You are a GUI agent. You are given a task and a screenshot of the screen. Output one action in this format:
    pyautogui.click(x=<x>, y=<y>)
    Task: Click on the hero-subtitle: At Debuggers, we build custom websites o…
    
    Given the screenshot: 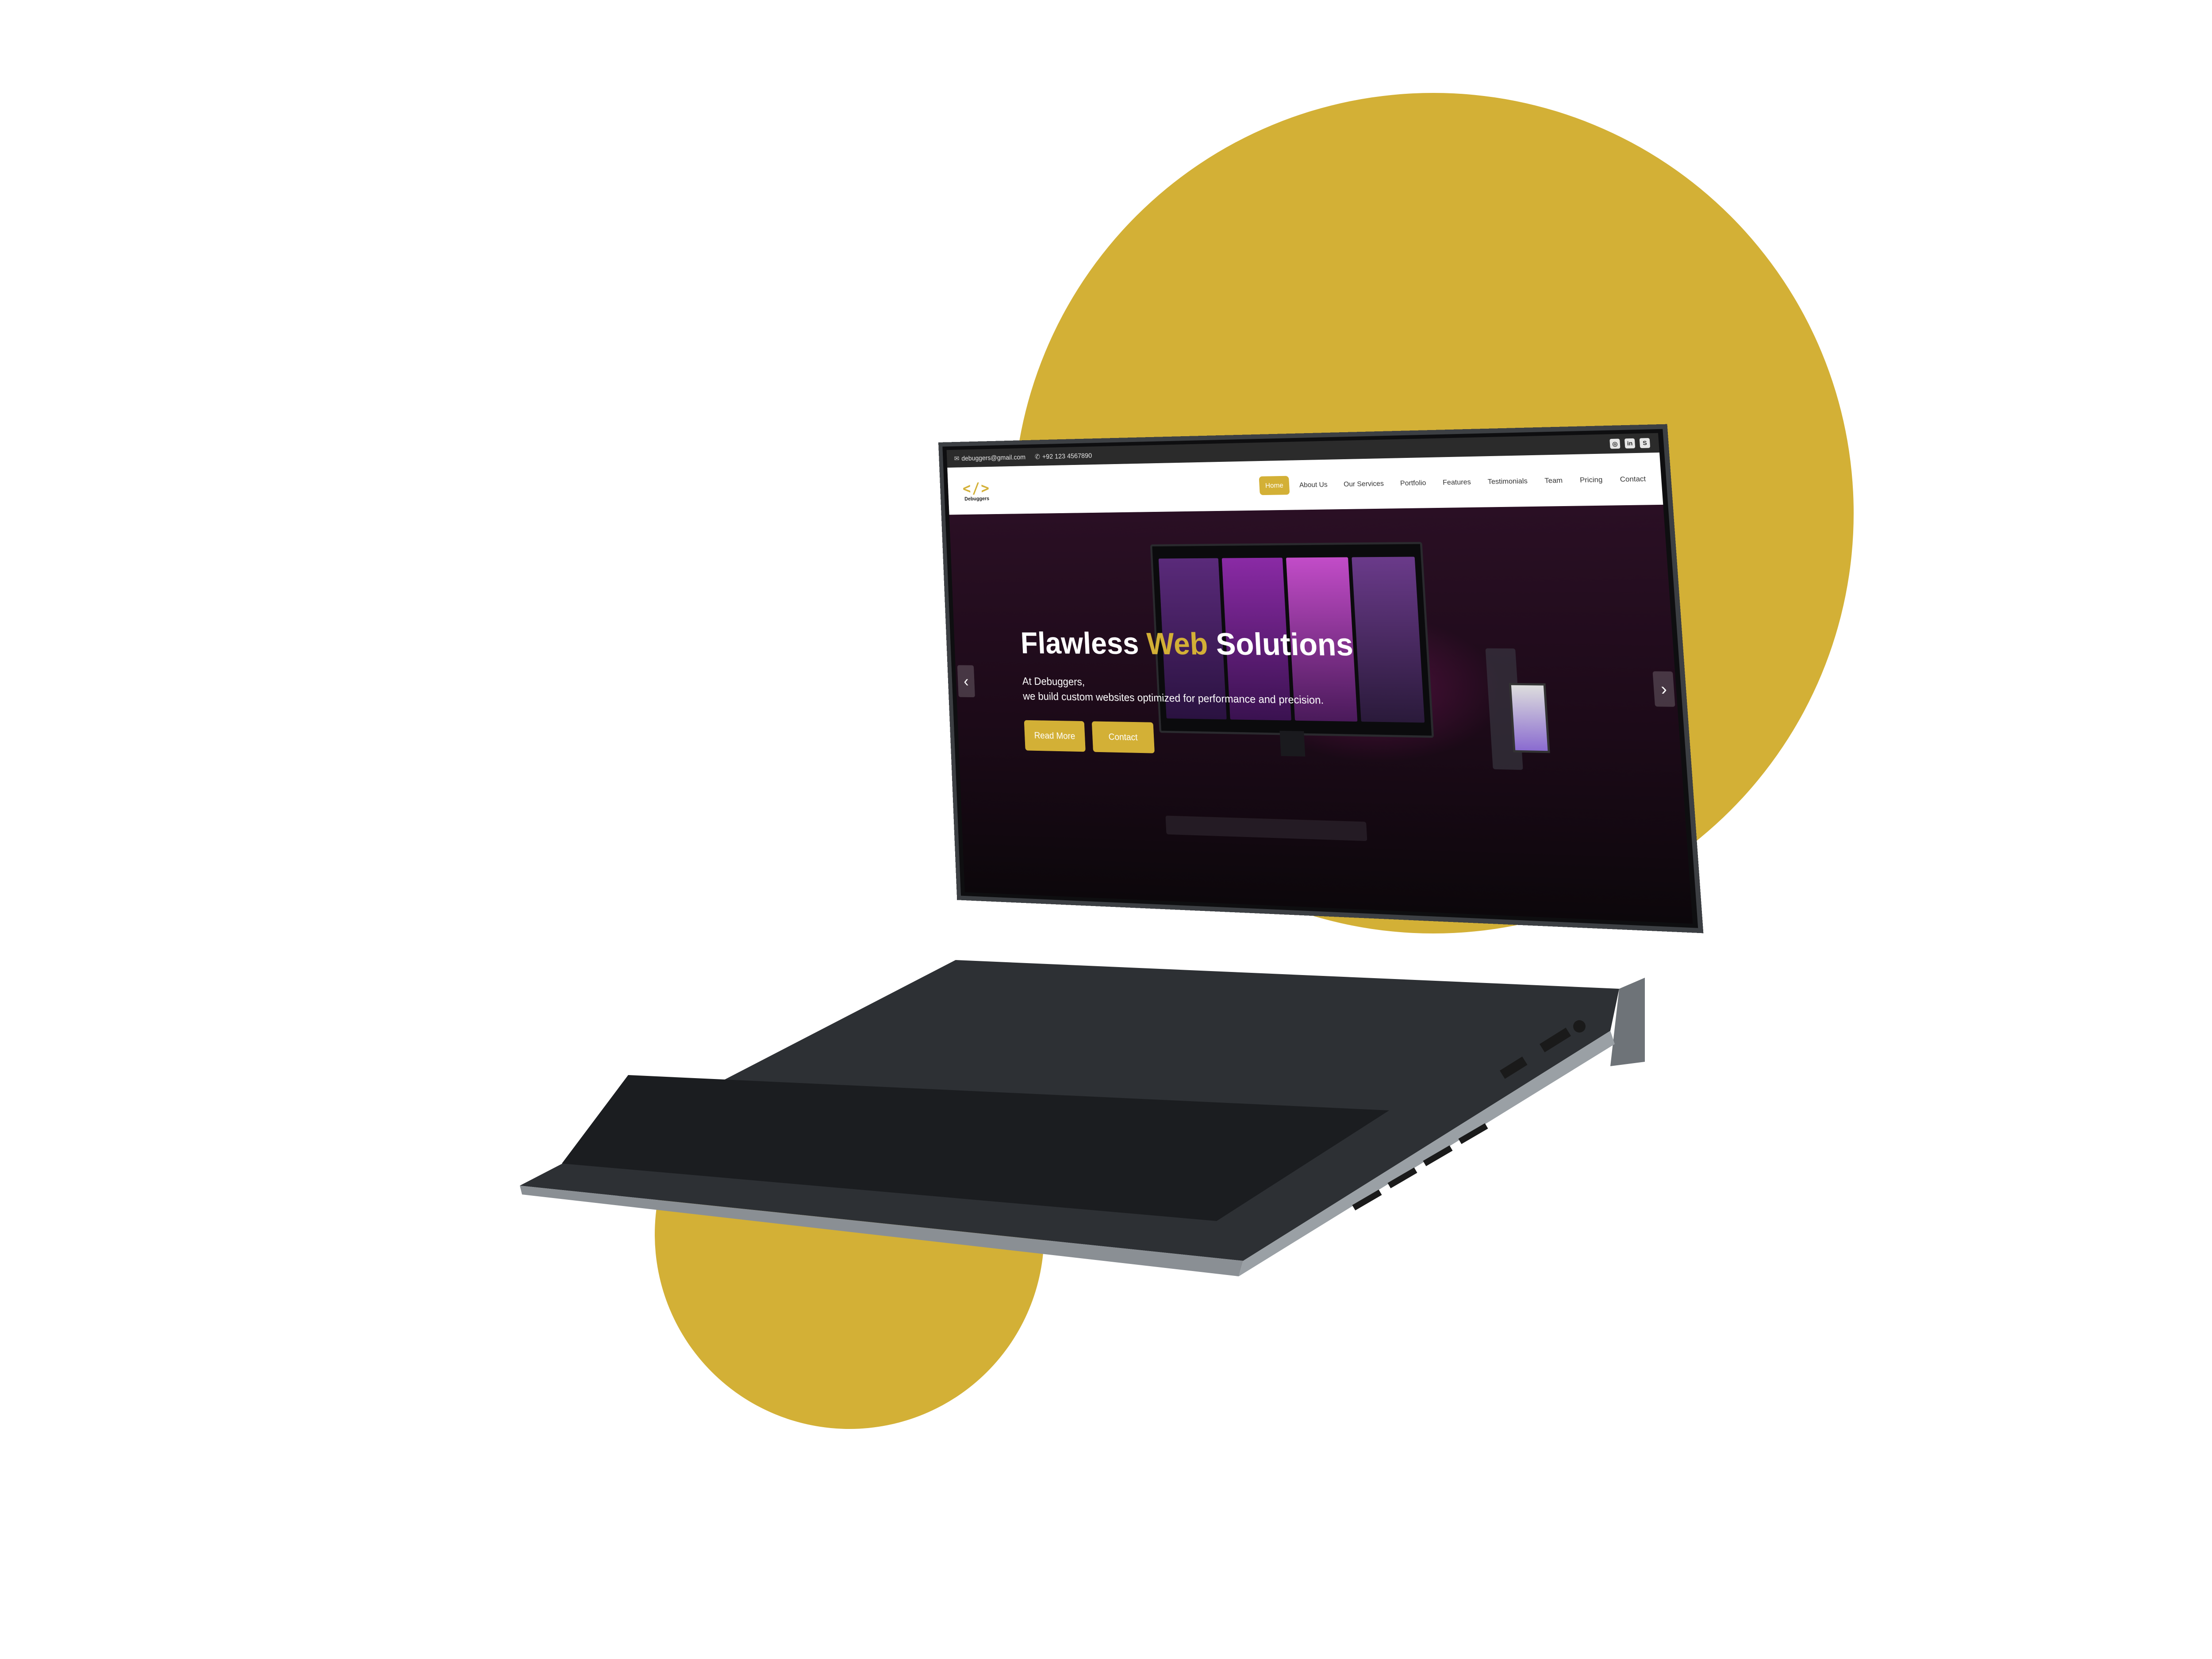 What is the action you would take?
    pyautogui.click(x=1173, y=691)
    